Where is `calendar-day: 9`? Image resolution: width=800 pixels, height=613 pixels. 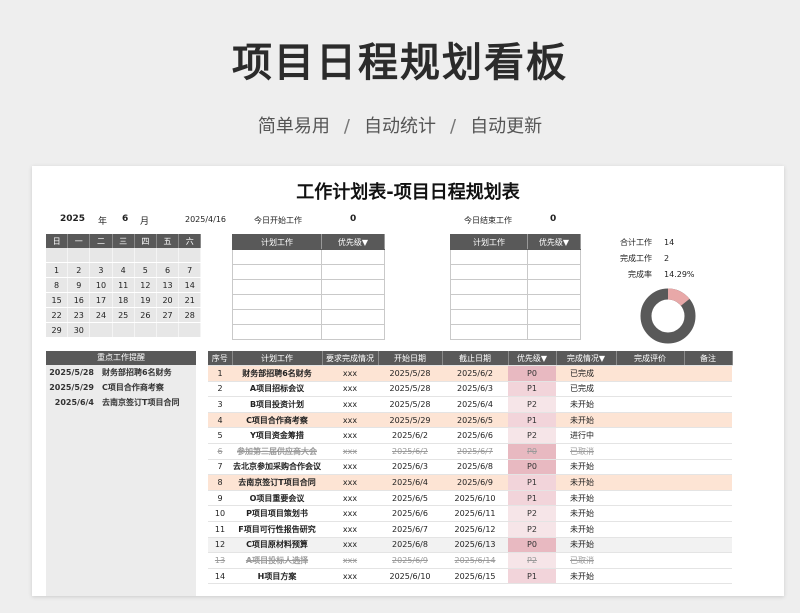
calendar-day: 9 is located at coordinates (79, 285).